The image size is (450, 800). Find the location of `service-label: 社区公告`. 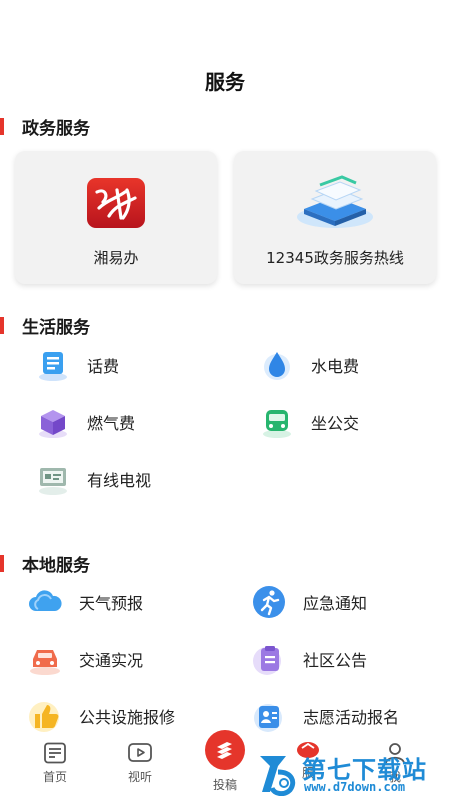

service-label: 社区公告 is located at coordinates (335, 660).